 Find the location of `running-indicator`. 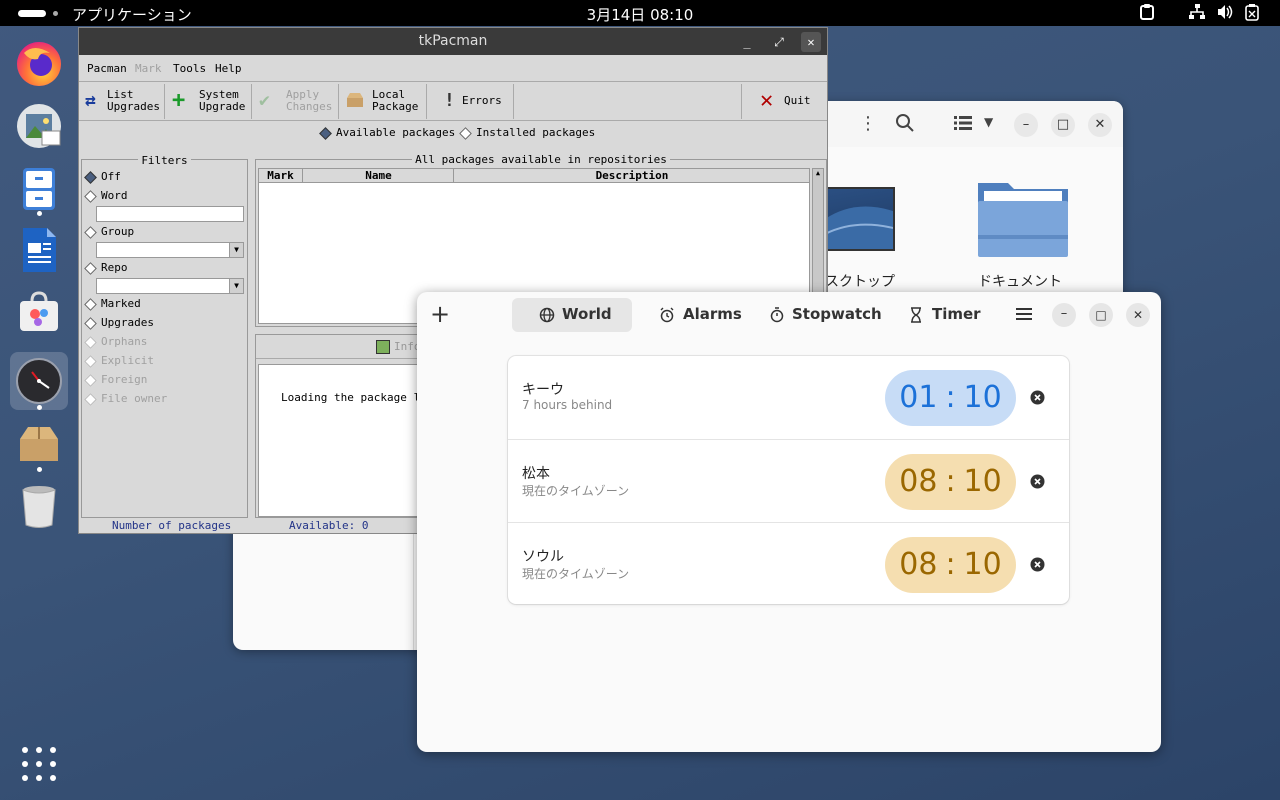

running-indicator is located at coordinates (39, 469).